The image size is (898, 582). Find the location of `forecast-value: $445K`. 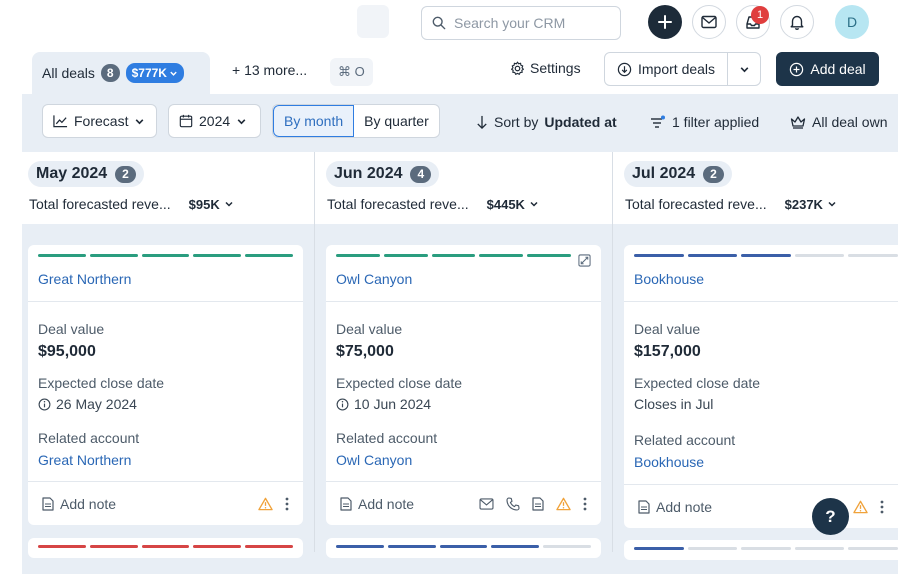

forecast-value: $445K is located at coordinates (513, 204).